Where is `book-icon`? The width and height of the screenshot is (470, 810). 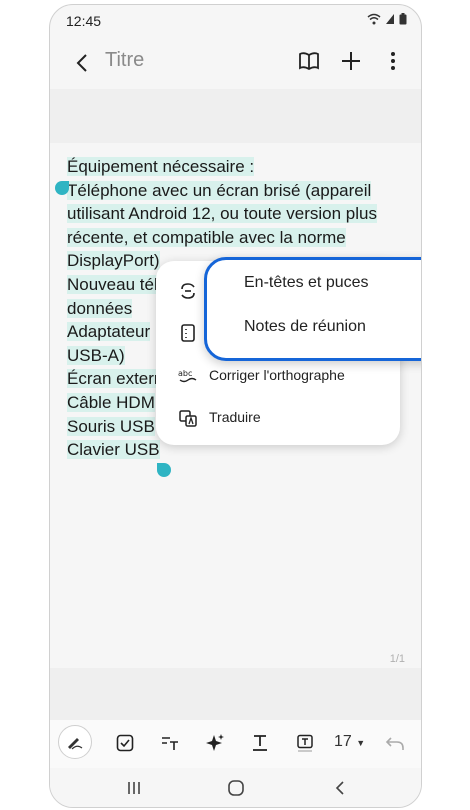 book-icon is located at coordinates (309, 61).